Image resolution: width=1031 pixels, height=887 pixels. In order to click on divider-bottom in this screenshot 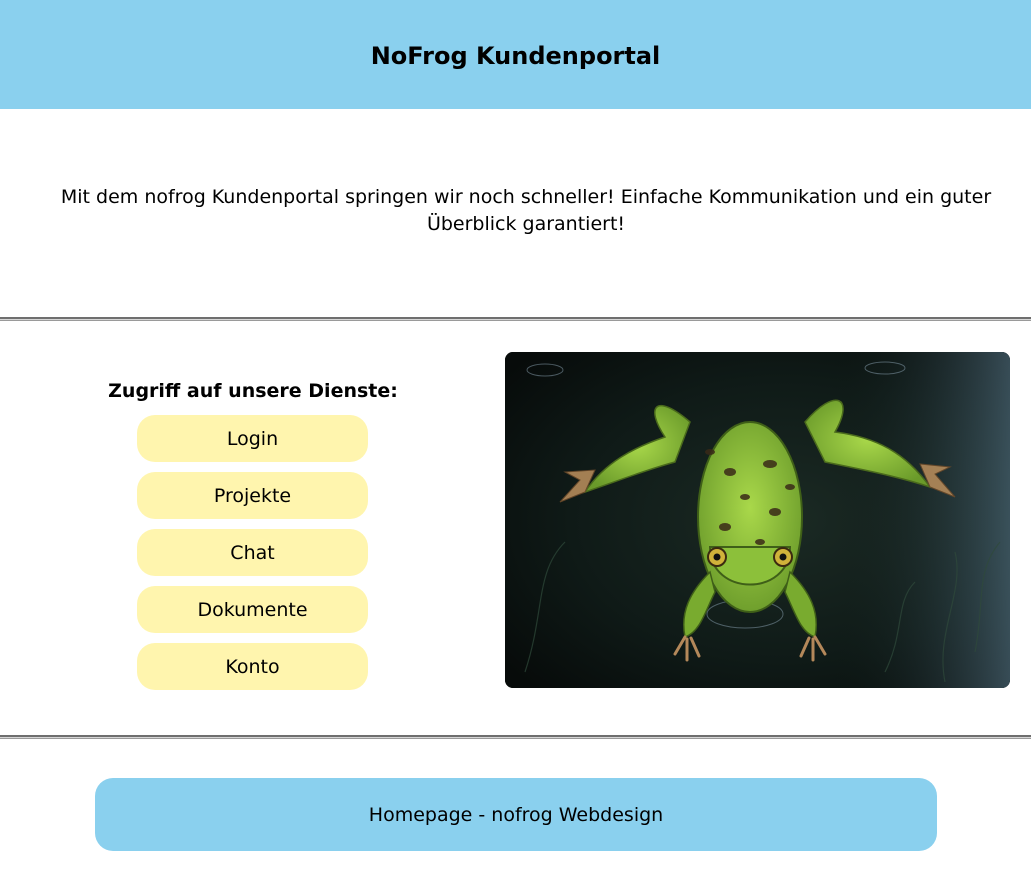, I will do `click(515, 737)`.